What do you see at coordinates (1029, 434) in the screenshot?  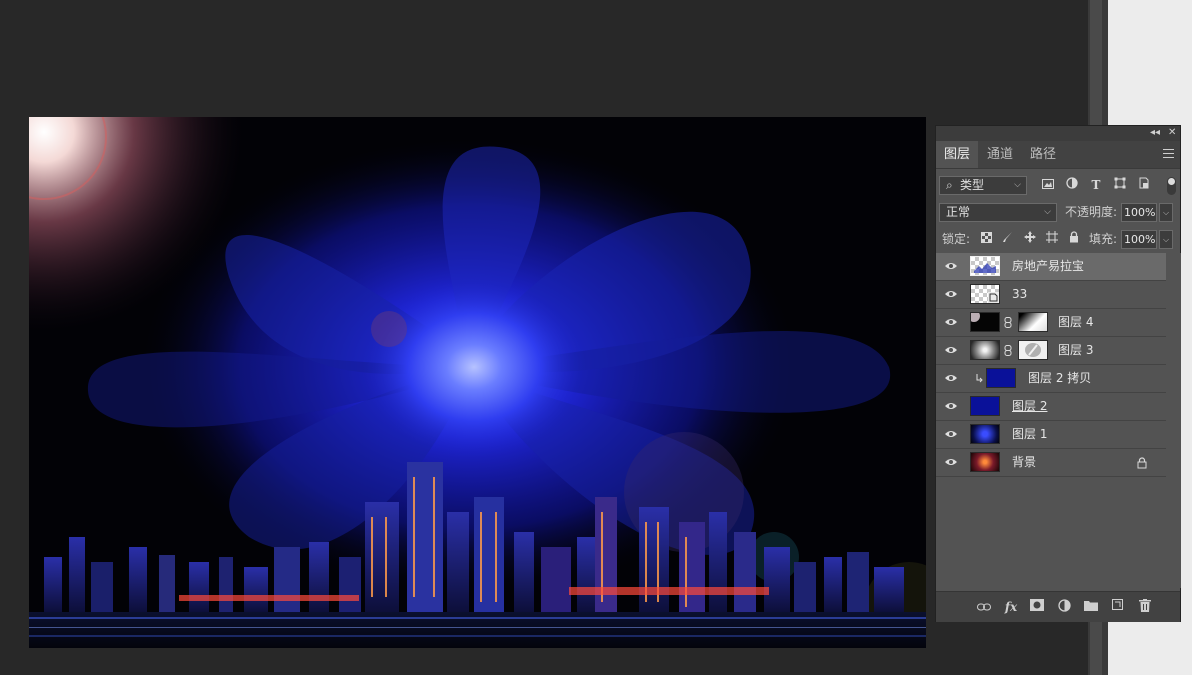 I see `layer-name: 图层 1` at bounding box center [1029, 434].